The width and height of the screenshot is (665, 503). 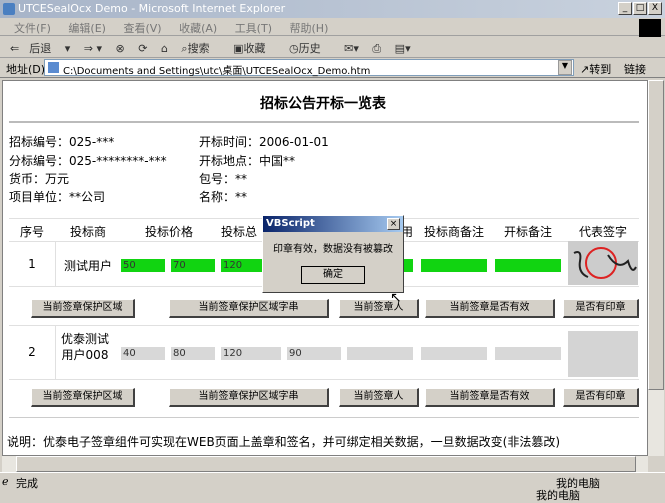 What do you see at coordinates (332, 27) in the screenshot?
I see `menu-bar: 文件(F) 编辑(E) 查看(V) 收藏(A) 工具(T) 帮助(H)` at bounding box center [332, 27].